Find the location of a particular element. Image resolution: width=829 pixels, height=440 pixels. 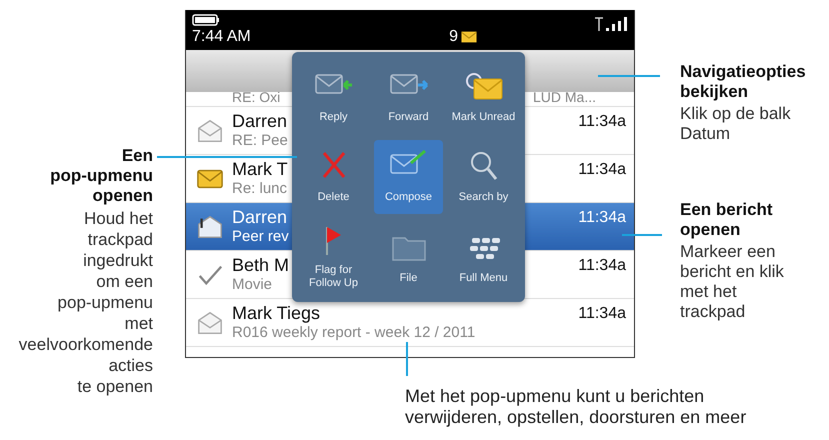

clock-time: 7:44 AM is located at coordinates (221, 37).